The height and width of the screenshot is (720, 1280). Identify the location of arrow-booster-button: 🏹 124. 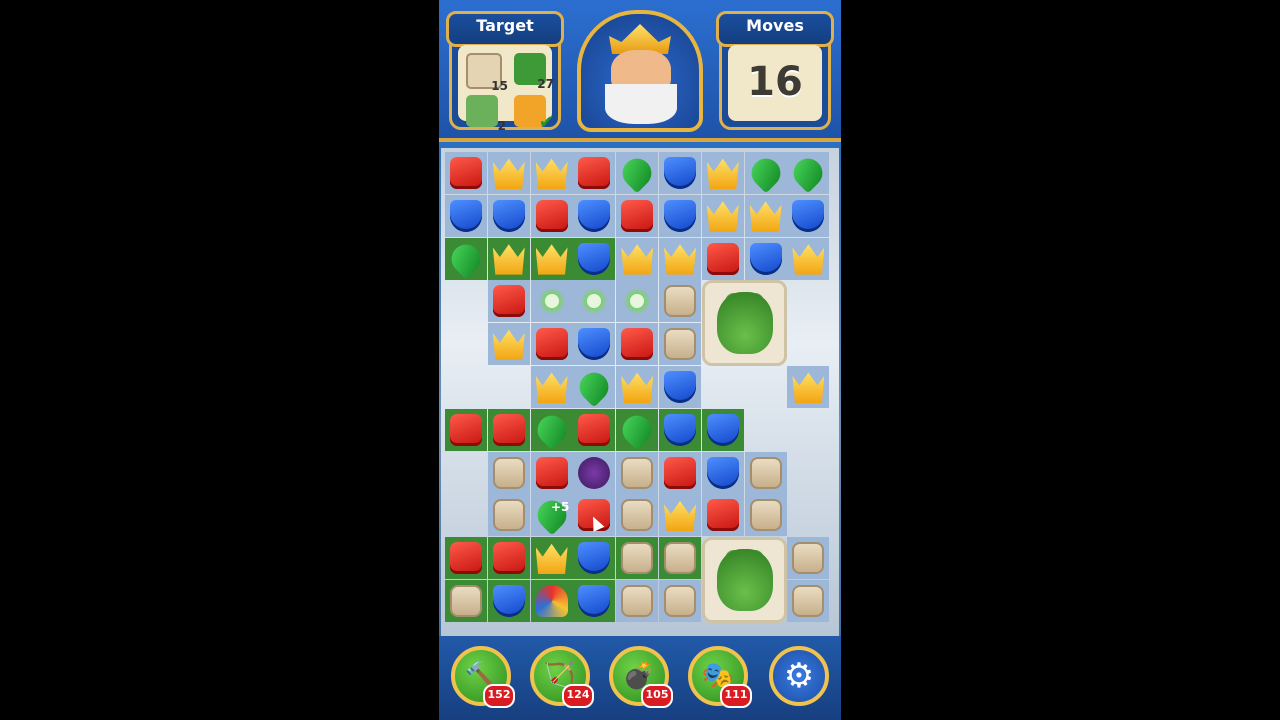
(562, 677).